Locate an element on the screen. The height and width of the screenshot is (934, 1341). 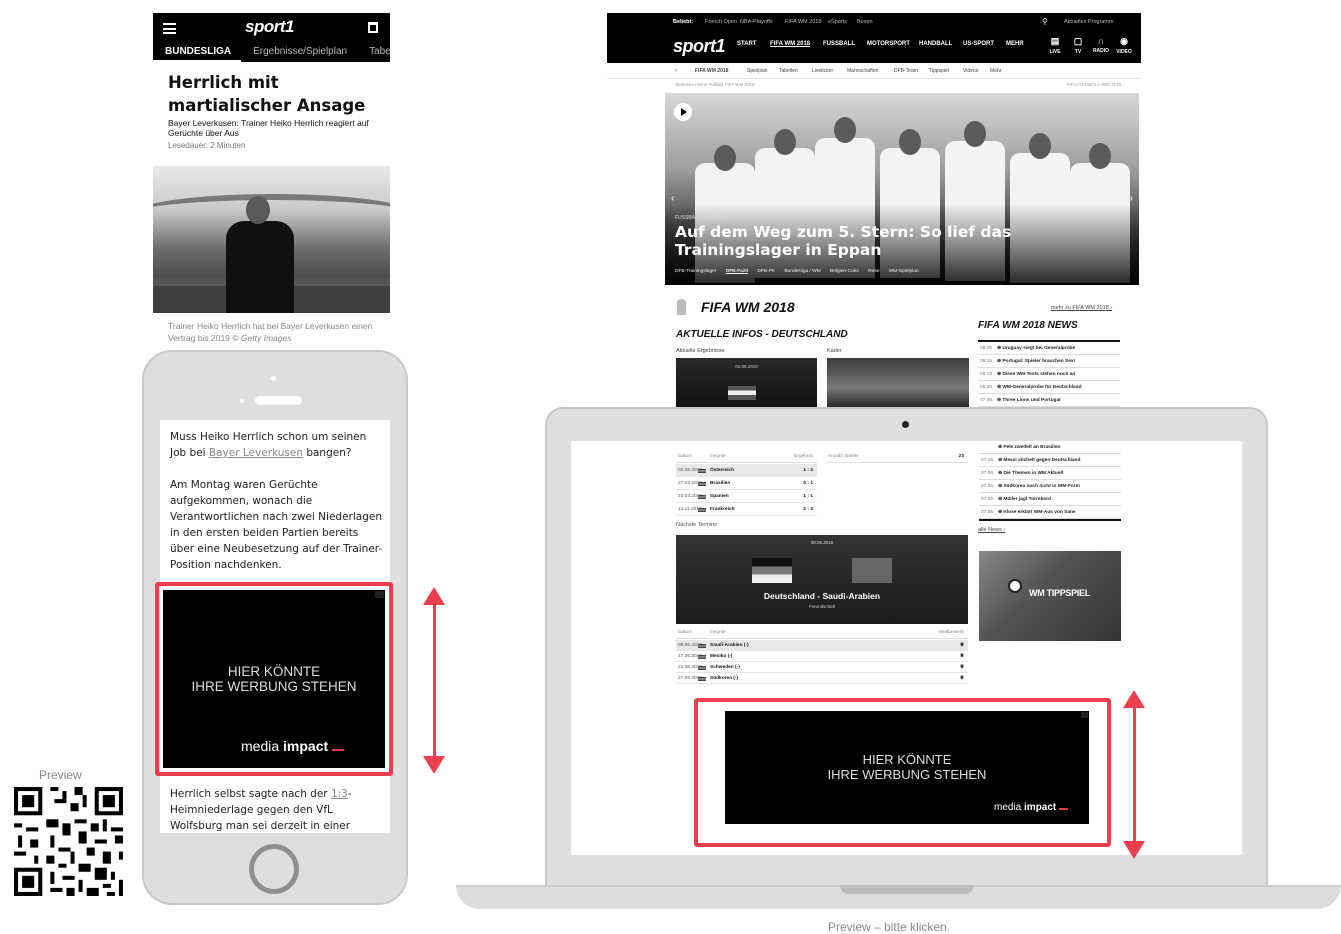
hero-tag: WM-Spielplan is located at coordinates (904, 271).